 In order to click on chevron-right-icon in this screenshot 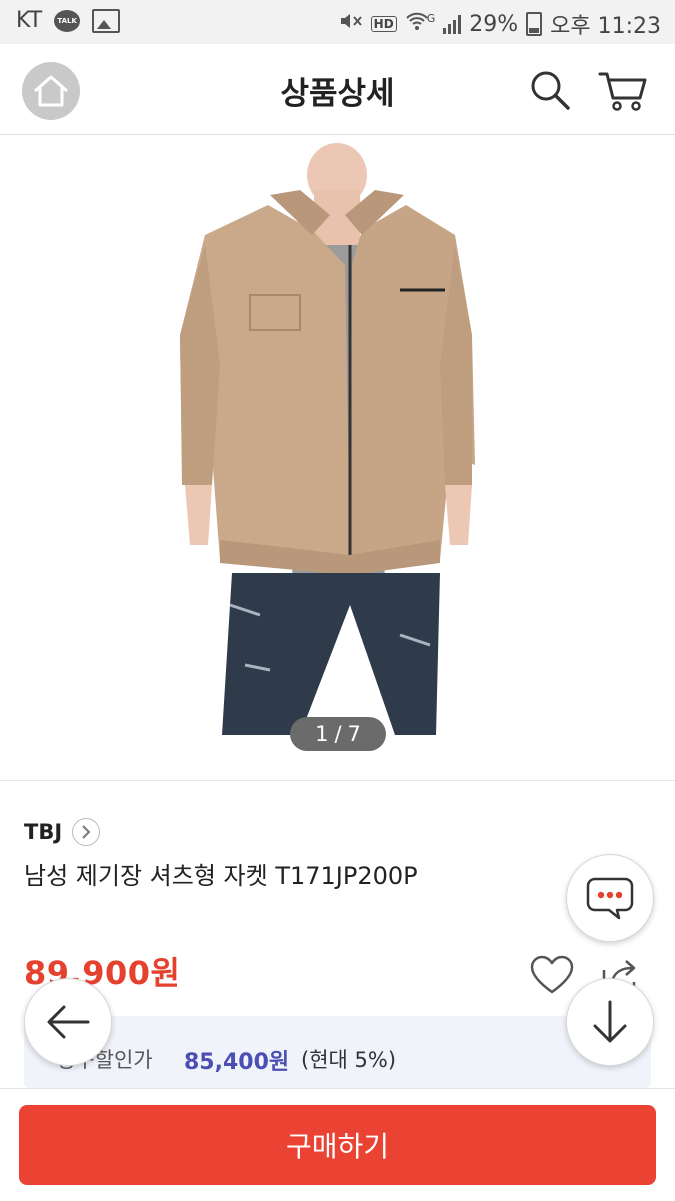, I will do `click(86, 832)`.